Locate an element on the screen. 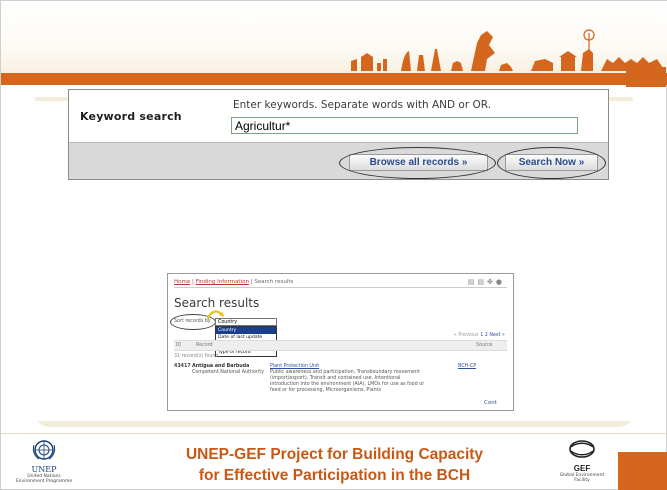 The height and width of the screenshot is (490, 667). page-links: 1 2 is located at coordinates (484, 335).